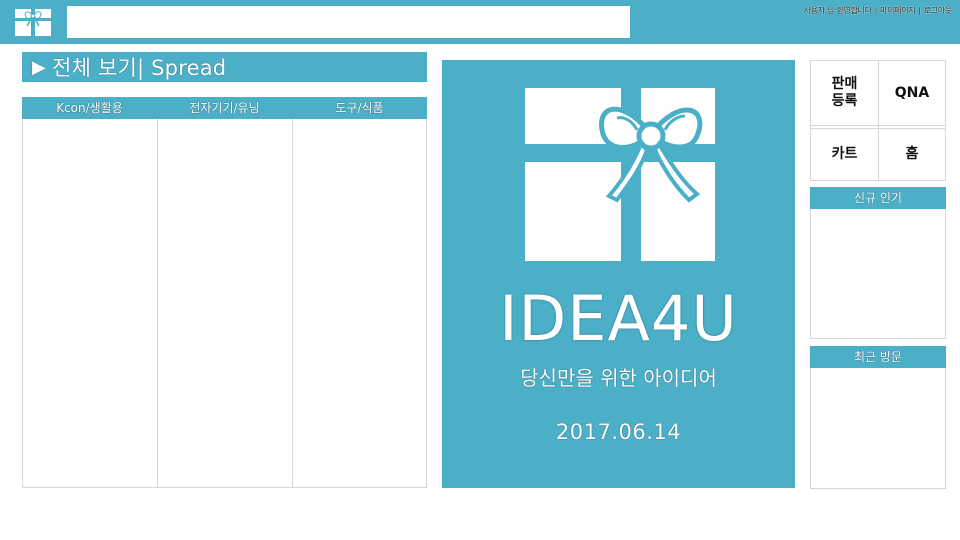 The image size is (960, 540). I want to click on mypage-link: 마이페이지, so click(898, 10).